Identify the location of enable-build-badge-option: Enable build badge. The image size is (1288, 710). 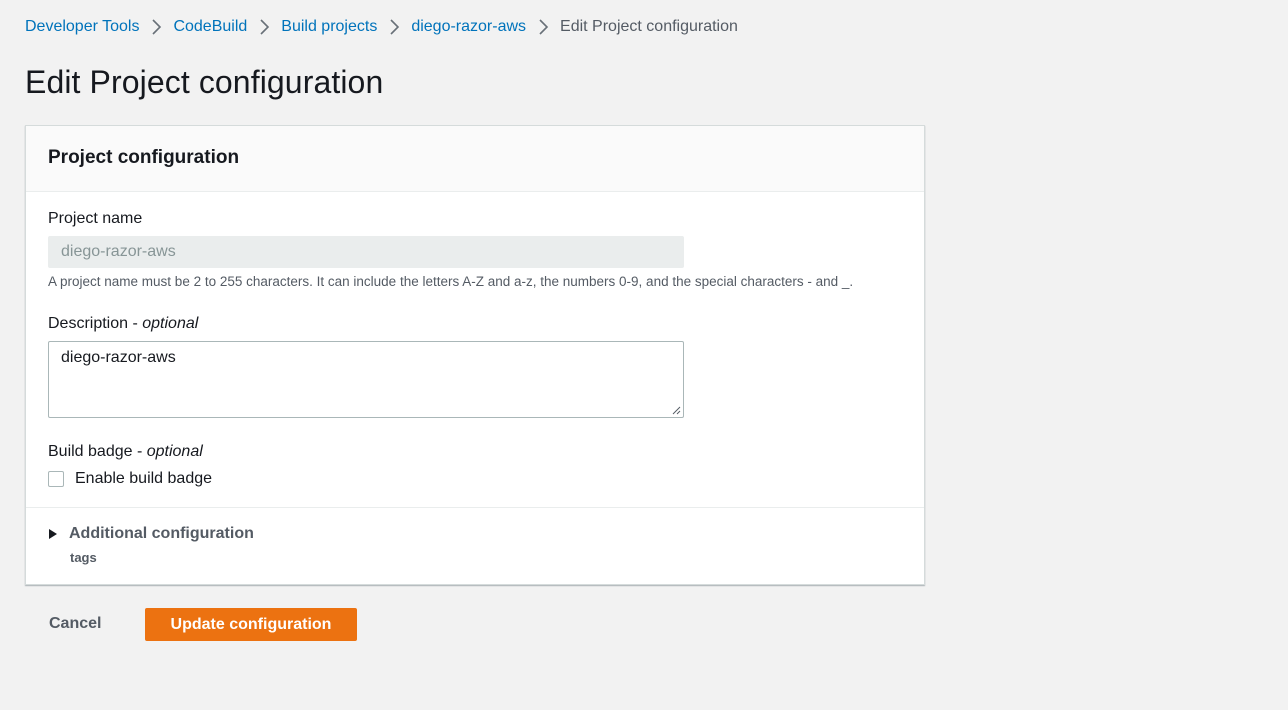
(130, 479).